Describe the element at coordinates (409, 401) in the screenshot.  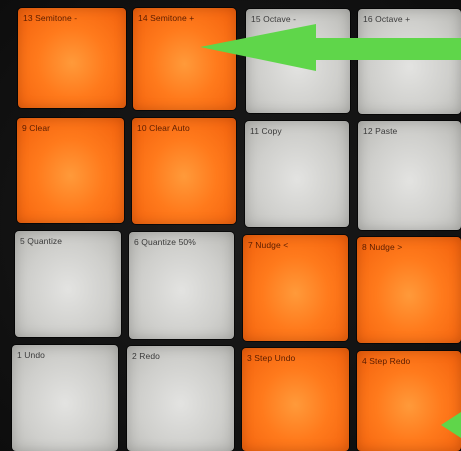
I see `pad-4-step-redo: 4 Step Redo` at that location.